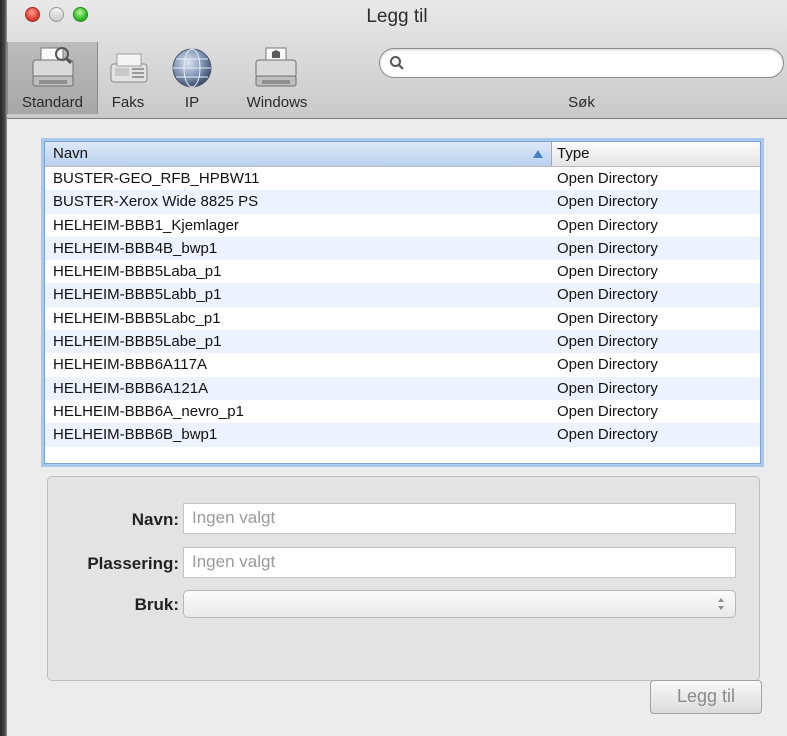 This screenshot has width=787, height=736. I want to click on search-input, so click(592, 64).